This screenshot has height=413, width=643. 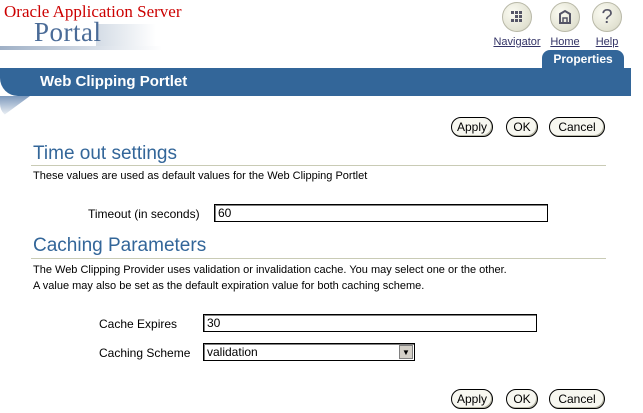 I want to click on timeout-section-divider, so click(x=318, y=165).